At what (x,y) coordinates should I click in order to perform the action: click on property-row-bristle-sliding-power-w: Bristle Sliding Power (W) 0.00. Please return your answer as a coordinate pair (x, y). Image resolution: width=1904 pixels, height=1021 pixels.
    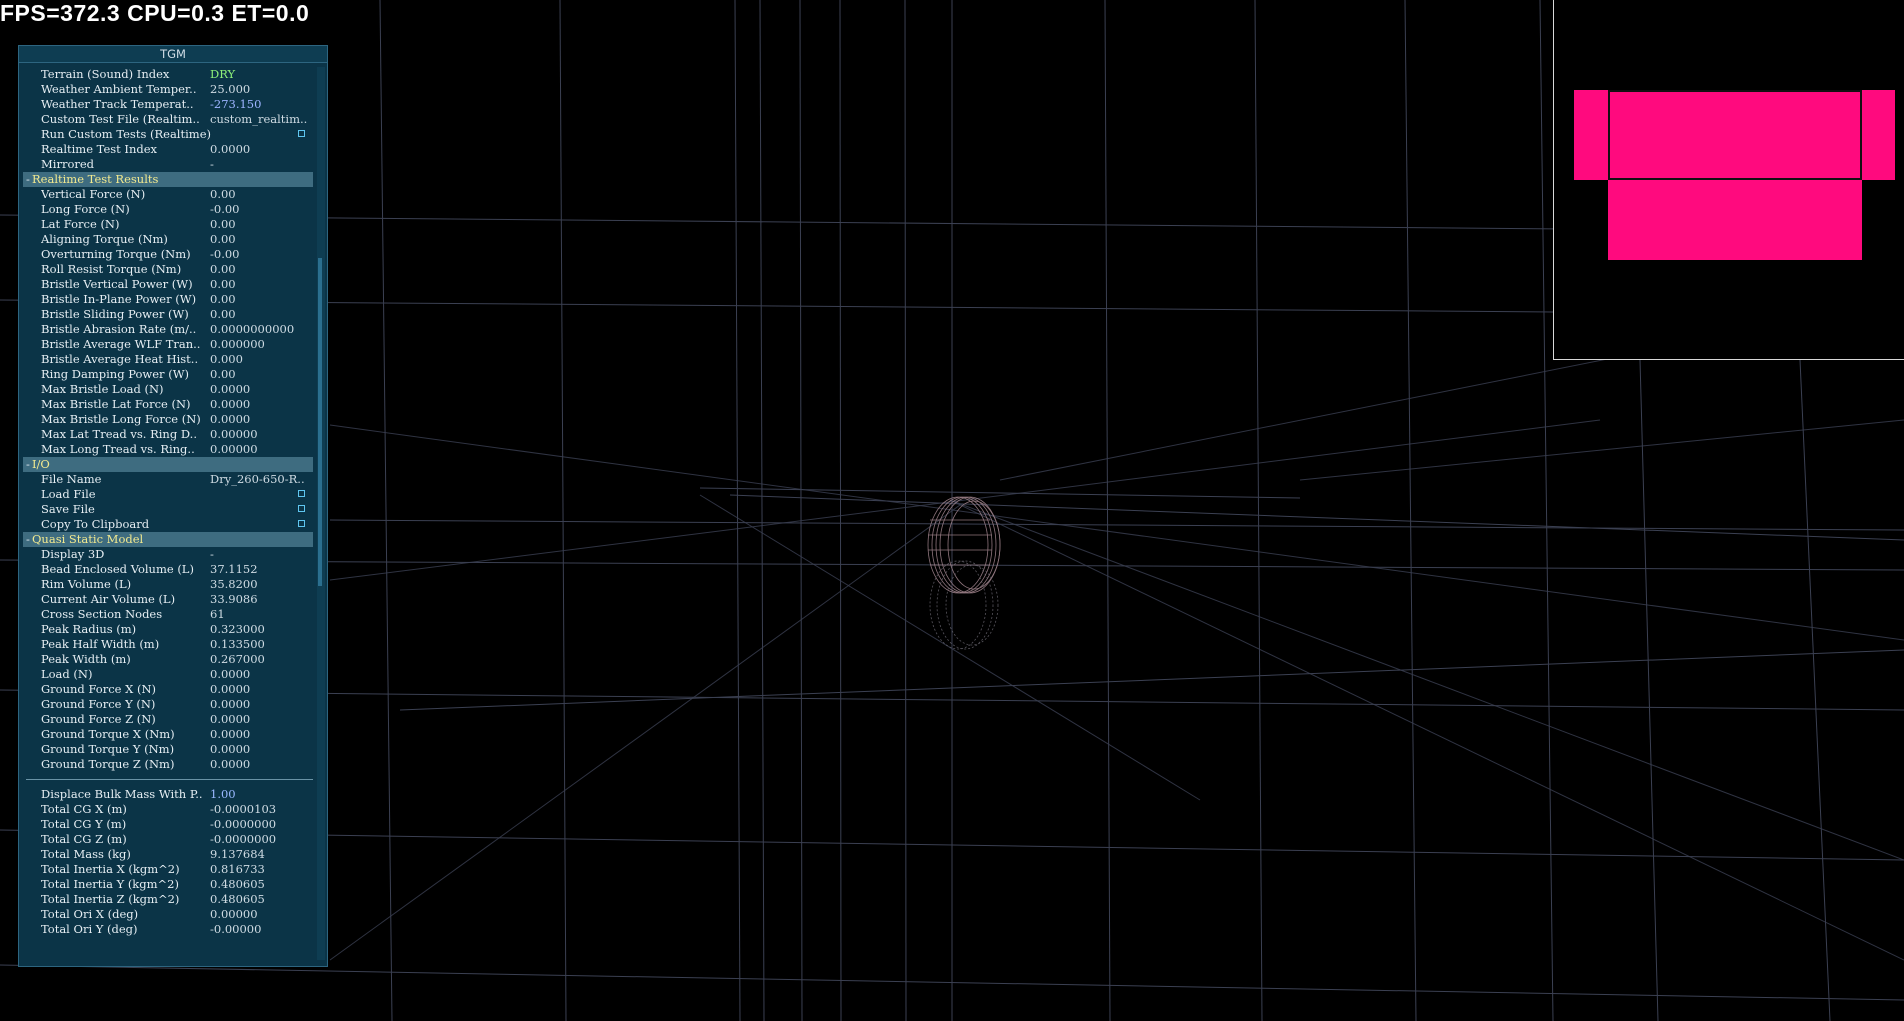
    Looking at the image, I should click on (168, 314).